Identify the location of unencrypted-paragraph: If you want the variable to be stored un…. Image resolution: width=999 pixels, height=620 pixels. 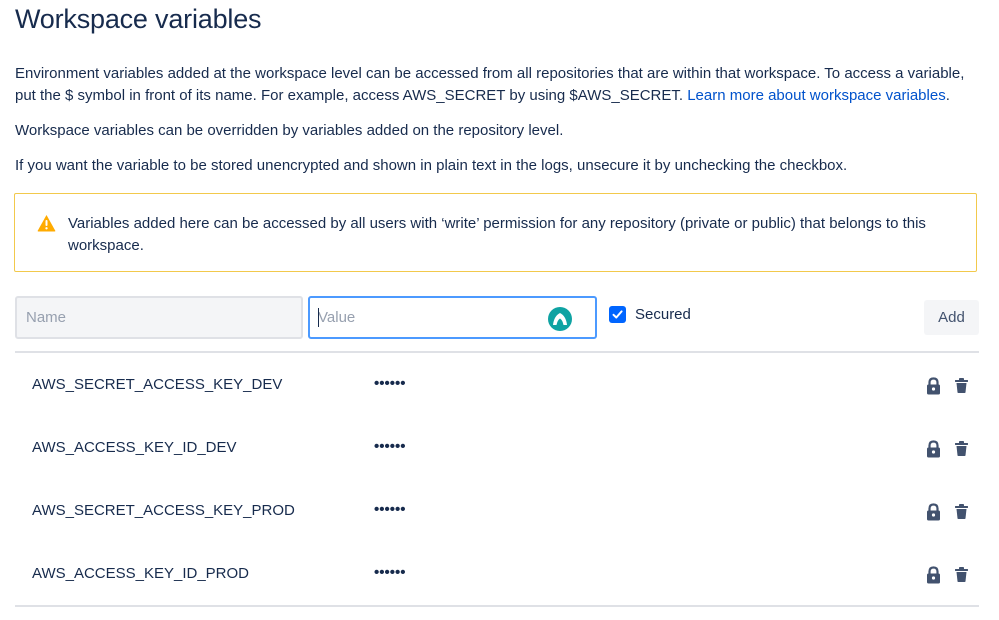
(431, 165).